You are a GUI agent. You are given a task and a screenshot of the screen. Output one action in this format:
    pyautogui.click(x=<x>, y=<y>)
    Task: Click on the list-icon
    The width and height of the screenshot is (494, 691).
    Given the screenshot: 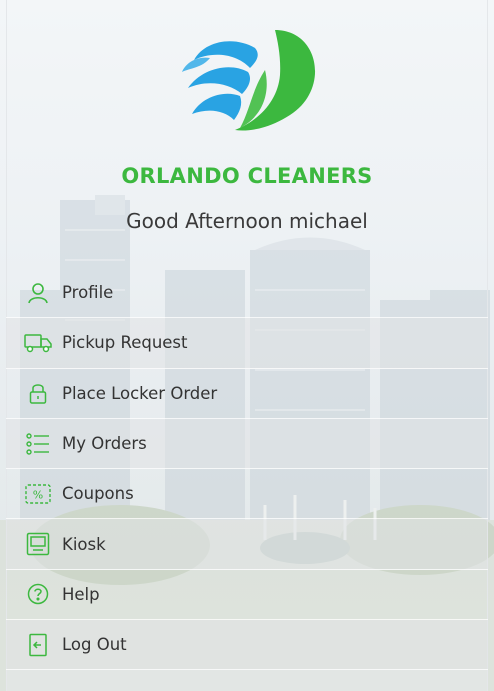 What is the action you would take?
    pyautogui.click(x=38, y=444)
    